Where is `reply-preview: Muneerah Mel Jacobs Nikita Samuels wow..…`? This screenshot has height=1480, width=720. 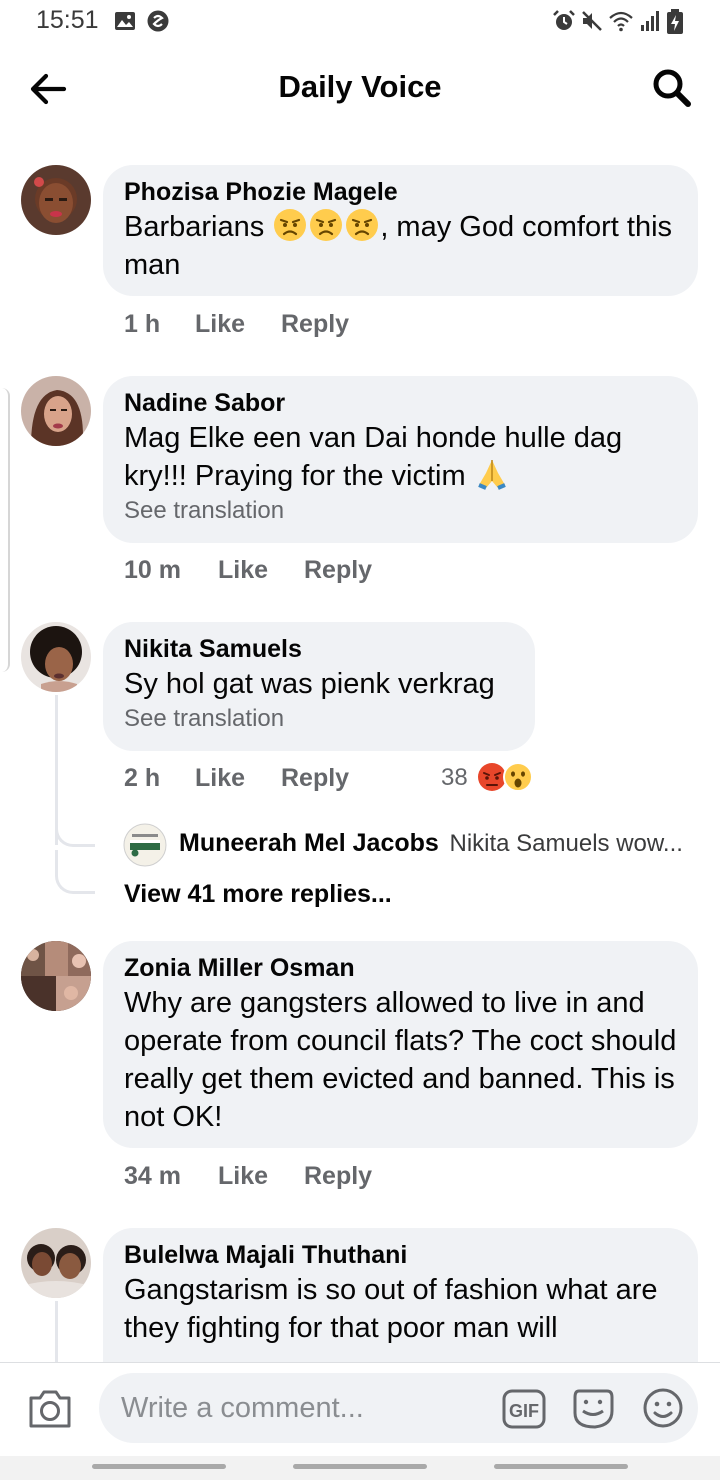
reply-preview: Muneerah Mel Jacobs Nikita Samuels wow..… is located at coordinates (439, 846).